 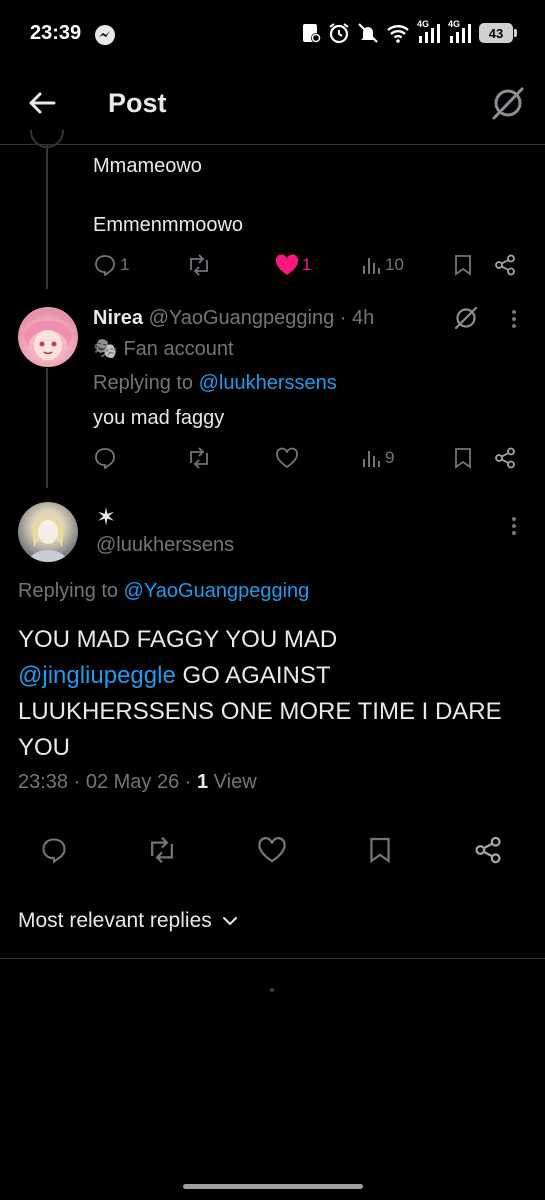 I want to click on signal-icon-1: 4G, so click(x=429, y=31).